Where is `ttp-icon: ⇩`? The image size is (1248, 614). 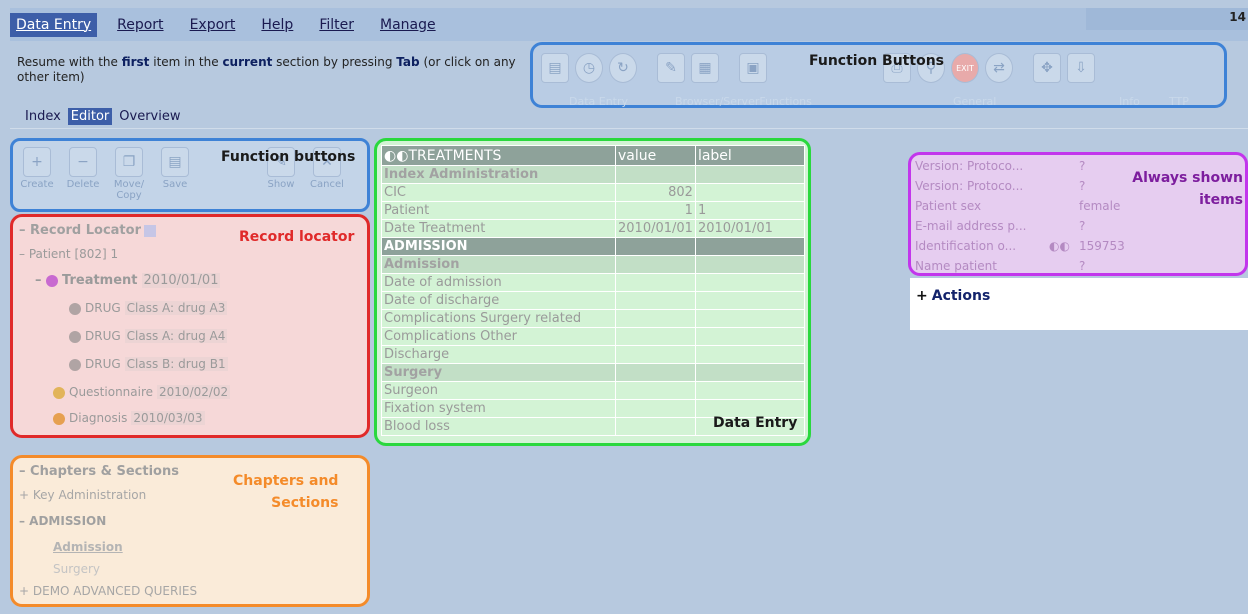 ttp-icon: ⇩ is located at coordinates (1081, 68).